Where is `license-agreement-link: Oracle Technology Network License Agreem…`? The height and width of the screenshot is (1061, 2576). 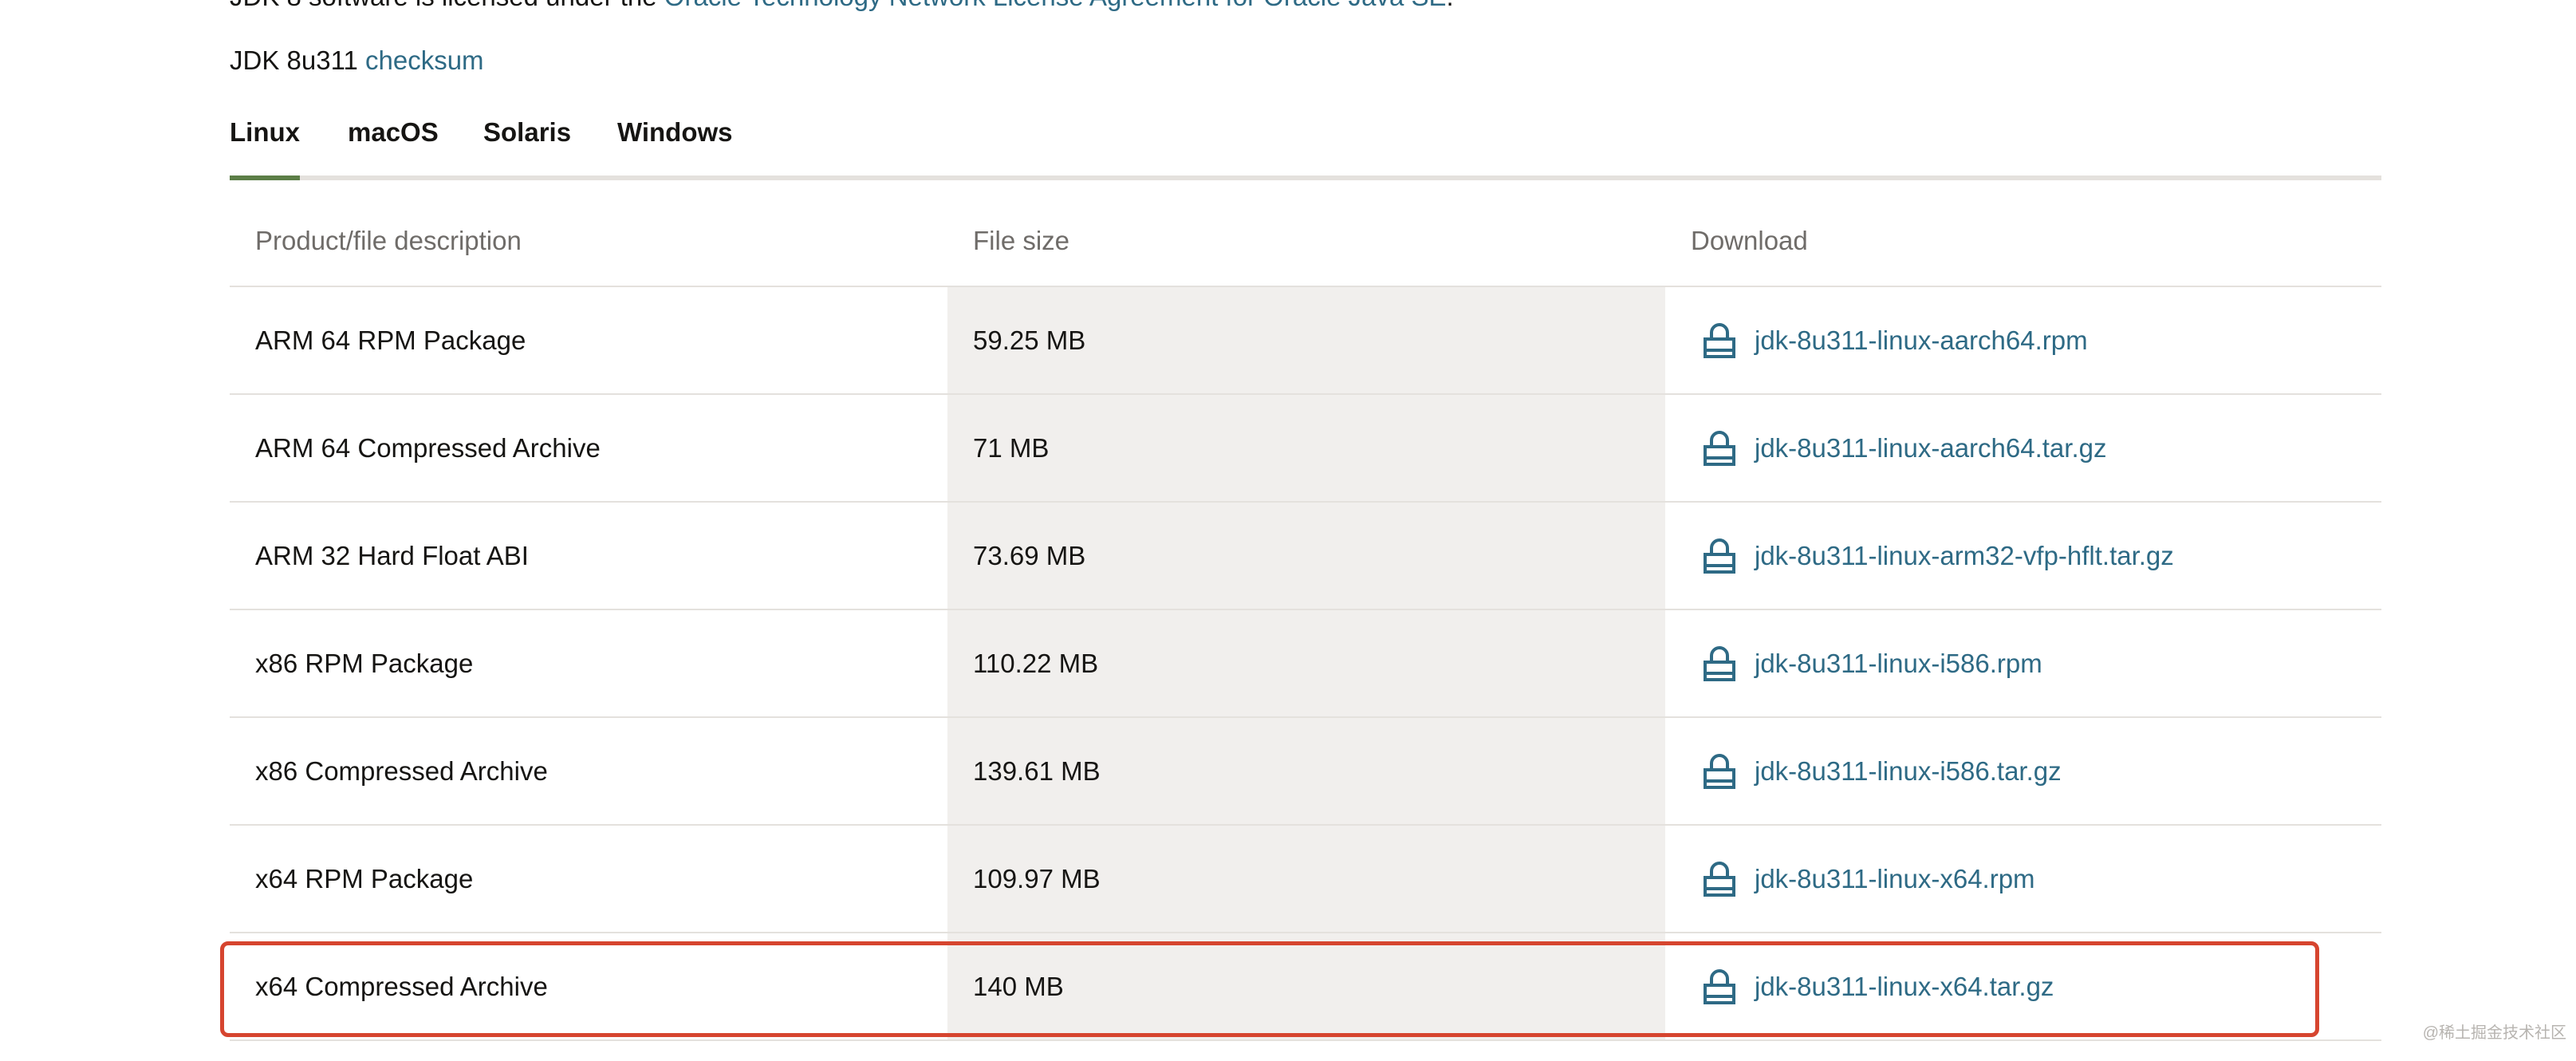 license-agreement-link: Oracle Technology Network License Agreem… is located at coordinates (1055, 5).